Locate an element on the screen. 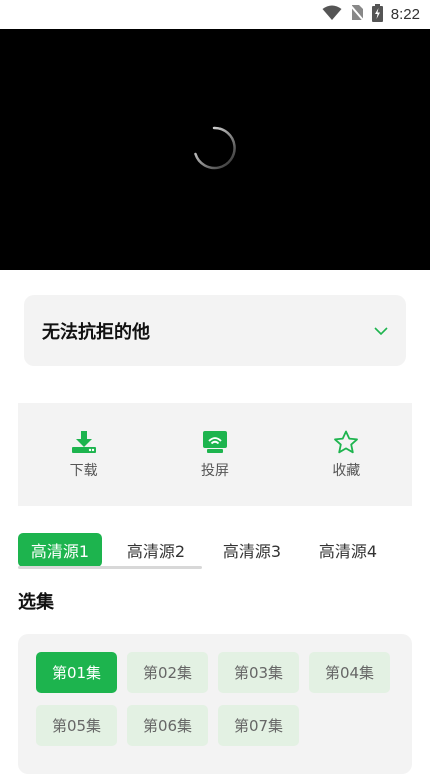 The width and height of the screenshot is (430, 774). episode-item-6: 第06集 is located at coordinates (167, 725).